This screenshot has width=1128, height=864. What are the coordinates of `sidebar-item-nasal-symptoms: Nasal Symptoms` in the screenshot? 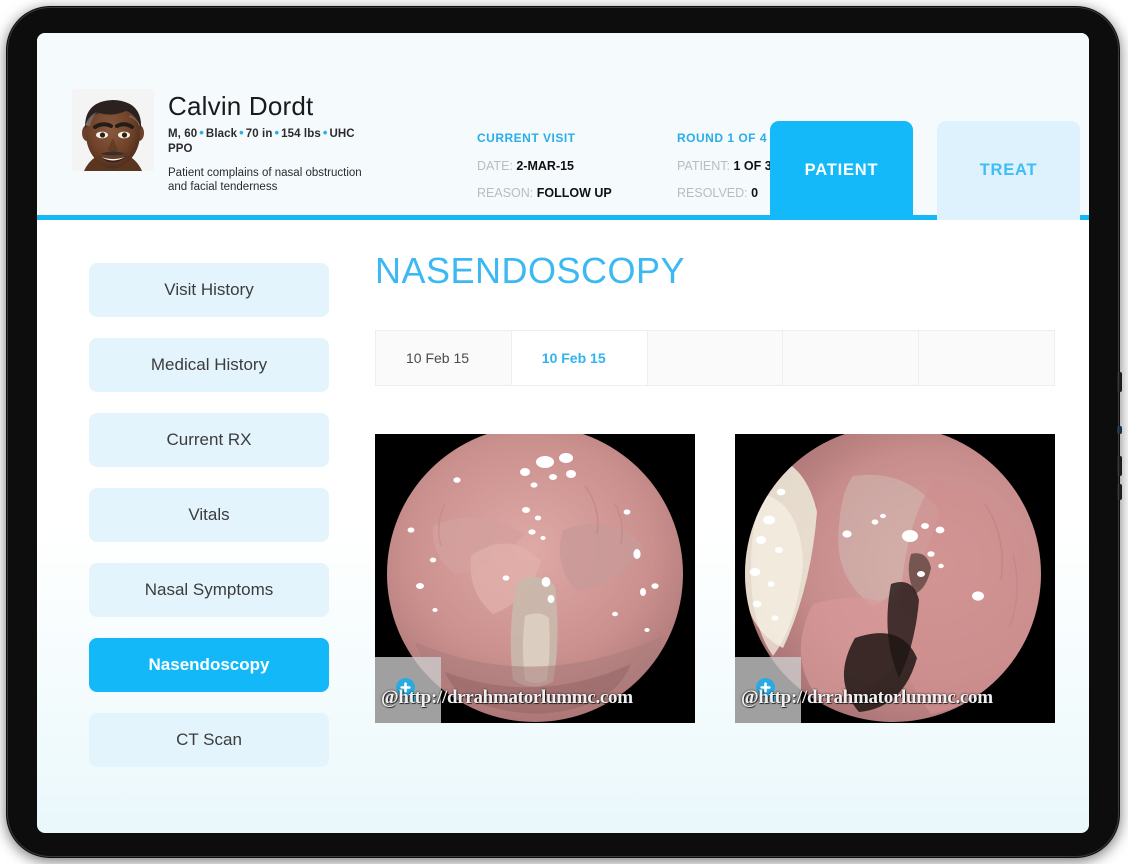 It's located at (209, 590).